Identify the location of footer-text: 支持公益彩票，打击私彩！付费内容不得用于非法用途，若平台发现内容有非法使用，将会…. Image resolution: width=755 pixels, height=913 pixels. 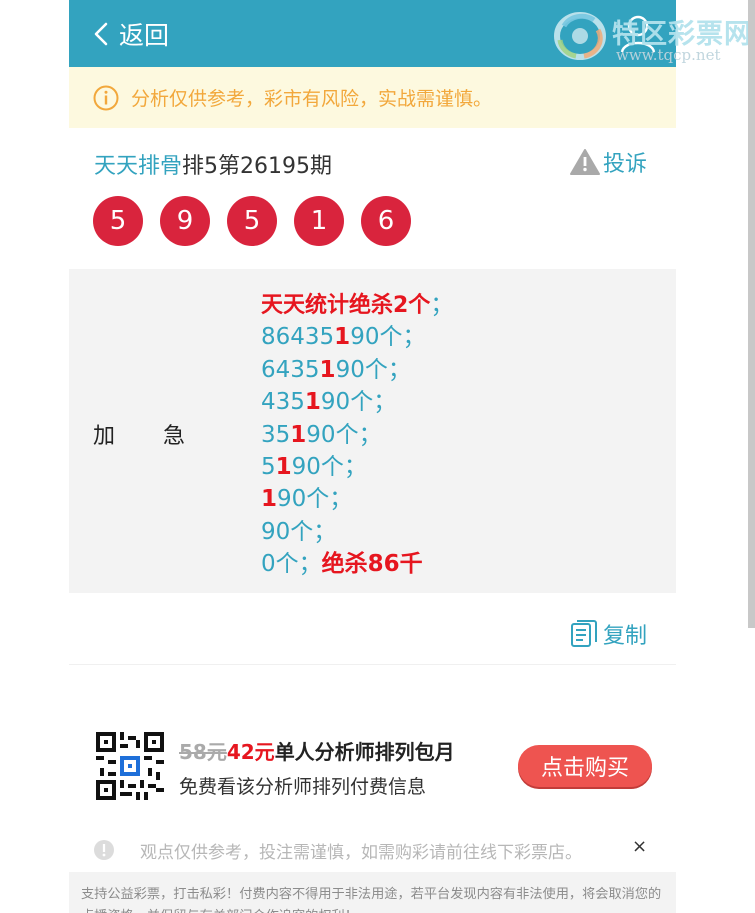
(371, 900).